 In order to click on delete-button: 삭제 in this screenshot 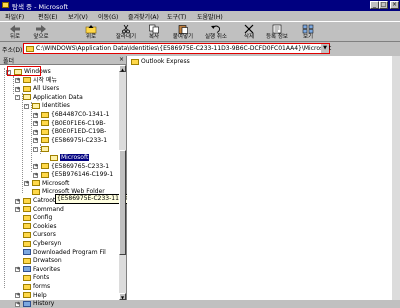, I will do `click(249, 32)`.